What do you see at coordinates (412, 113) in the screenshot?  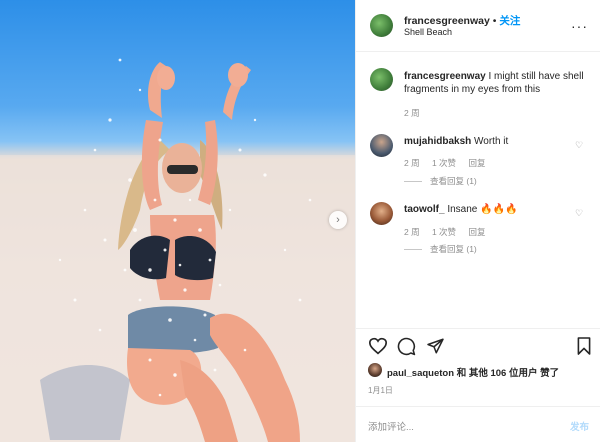 I see `caption-time: 2 周` at bounding box center [412, 113].